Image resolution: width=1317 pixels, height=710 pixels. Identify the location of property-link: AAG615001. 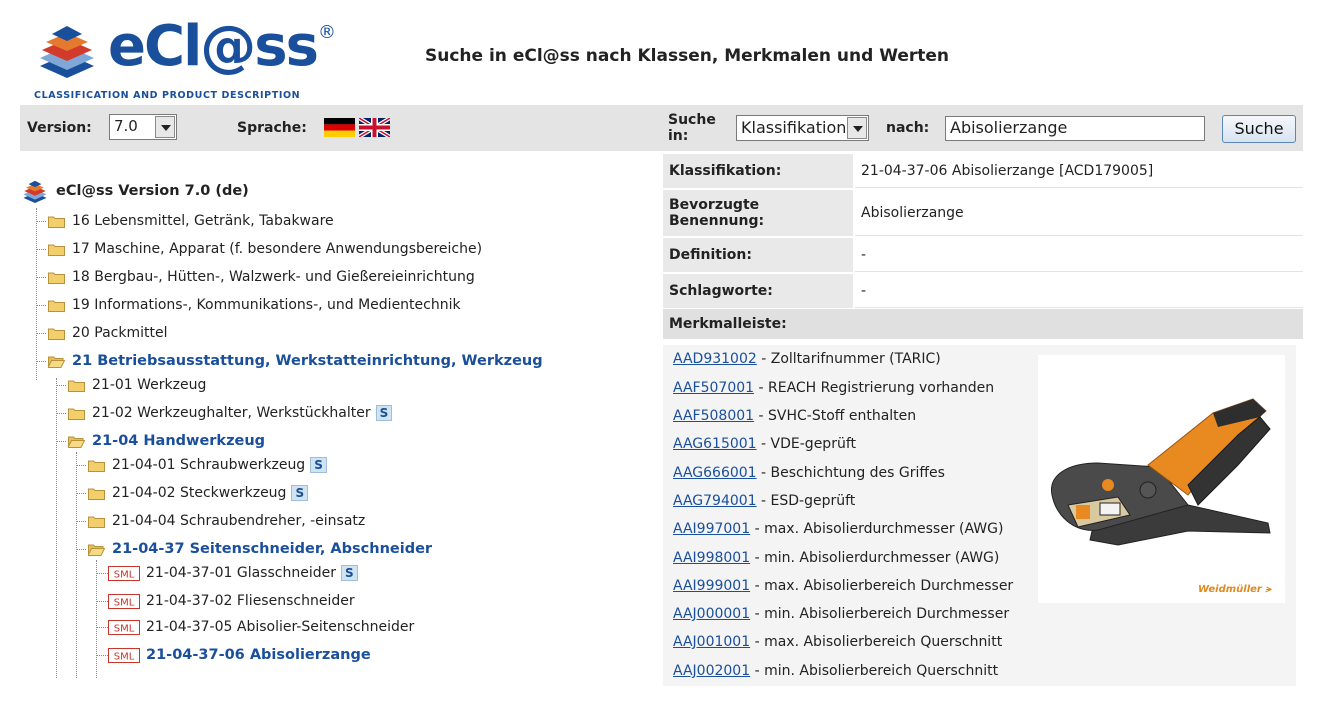
(715, 444).